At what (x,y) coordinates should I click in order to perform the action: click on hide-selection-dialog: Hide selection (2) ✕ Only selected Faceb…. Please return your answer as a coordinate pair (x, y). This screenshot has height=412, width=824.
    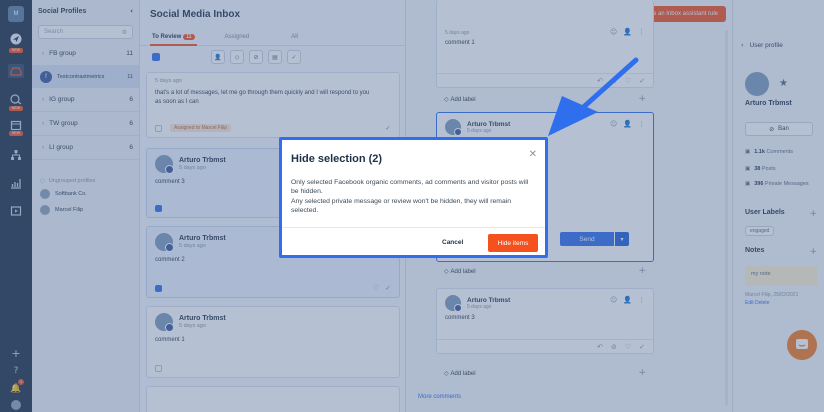
    Looking at the image, I should click on (413, 197).